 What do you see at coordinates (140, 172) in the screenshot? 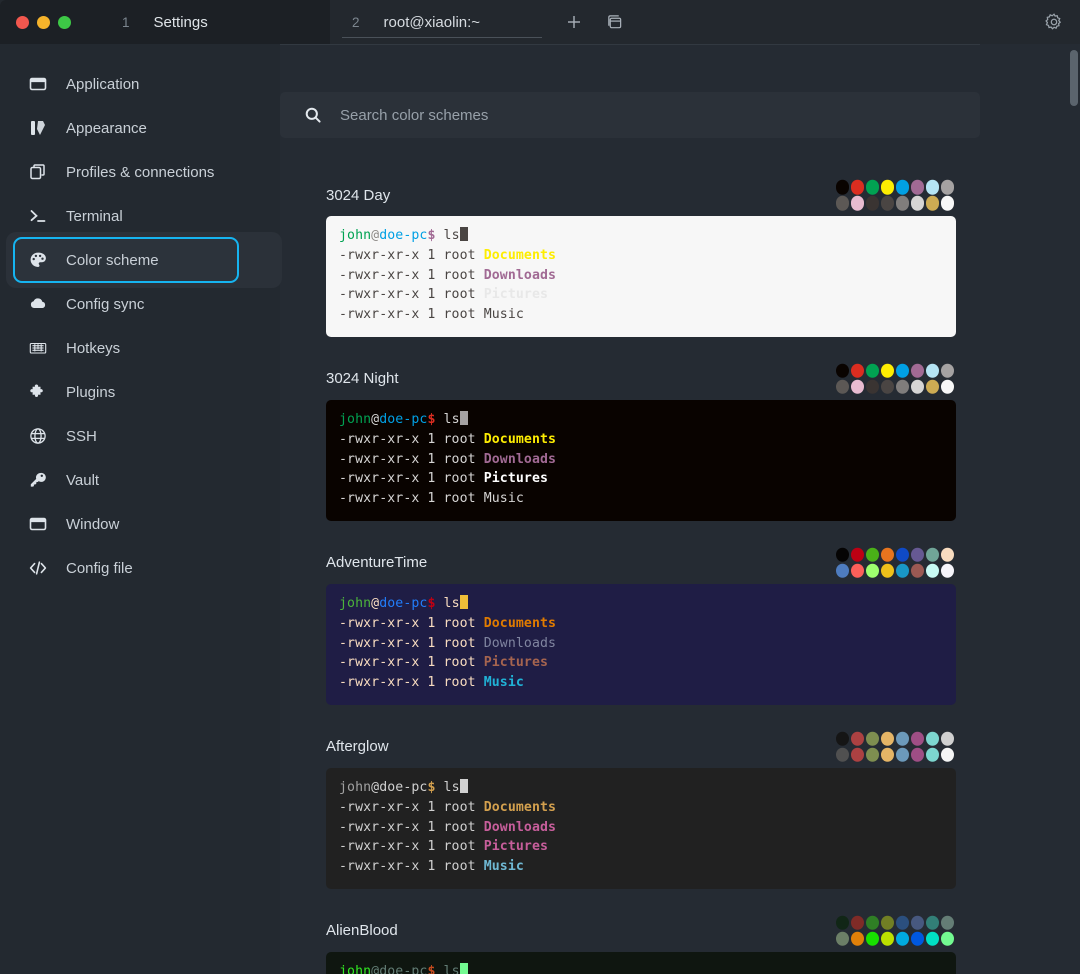
I see `sidebar-item-profiles-connections: Profiles & connections` at bounding box center [140, 172].